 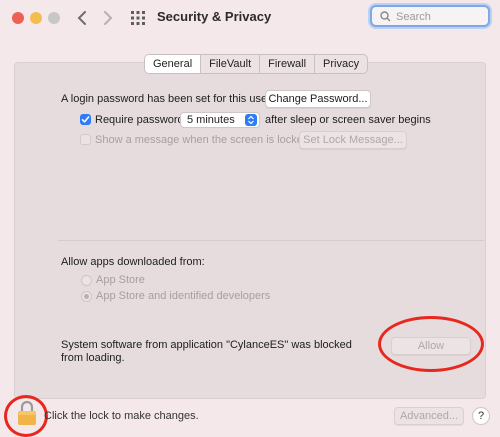 What do you see at coordinates (431, 344) in the screenshot?
I see `allow-highlight-circle` at bounding box center [431, 344].